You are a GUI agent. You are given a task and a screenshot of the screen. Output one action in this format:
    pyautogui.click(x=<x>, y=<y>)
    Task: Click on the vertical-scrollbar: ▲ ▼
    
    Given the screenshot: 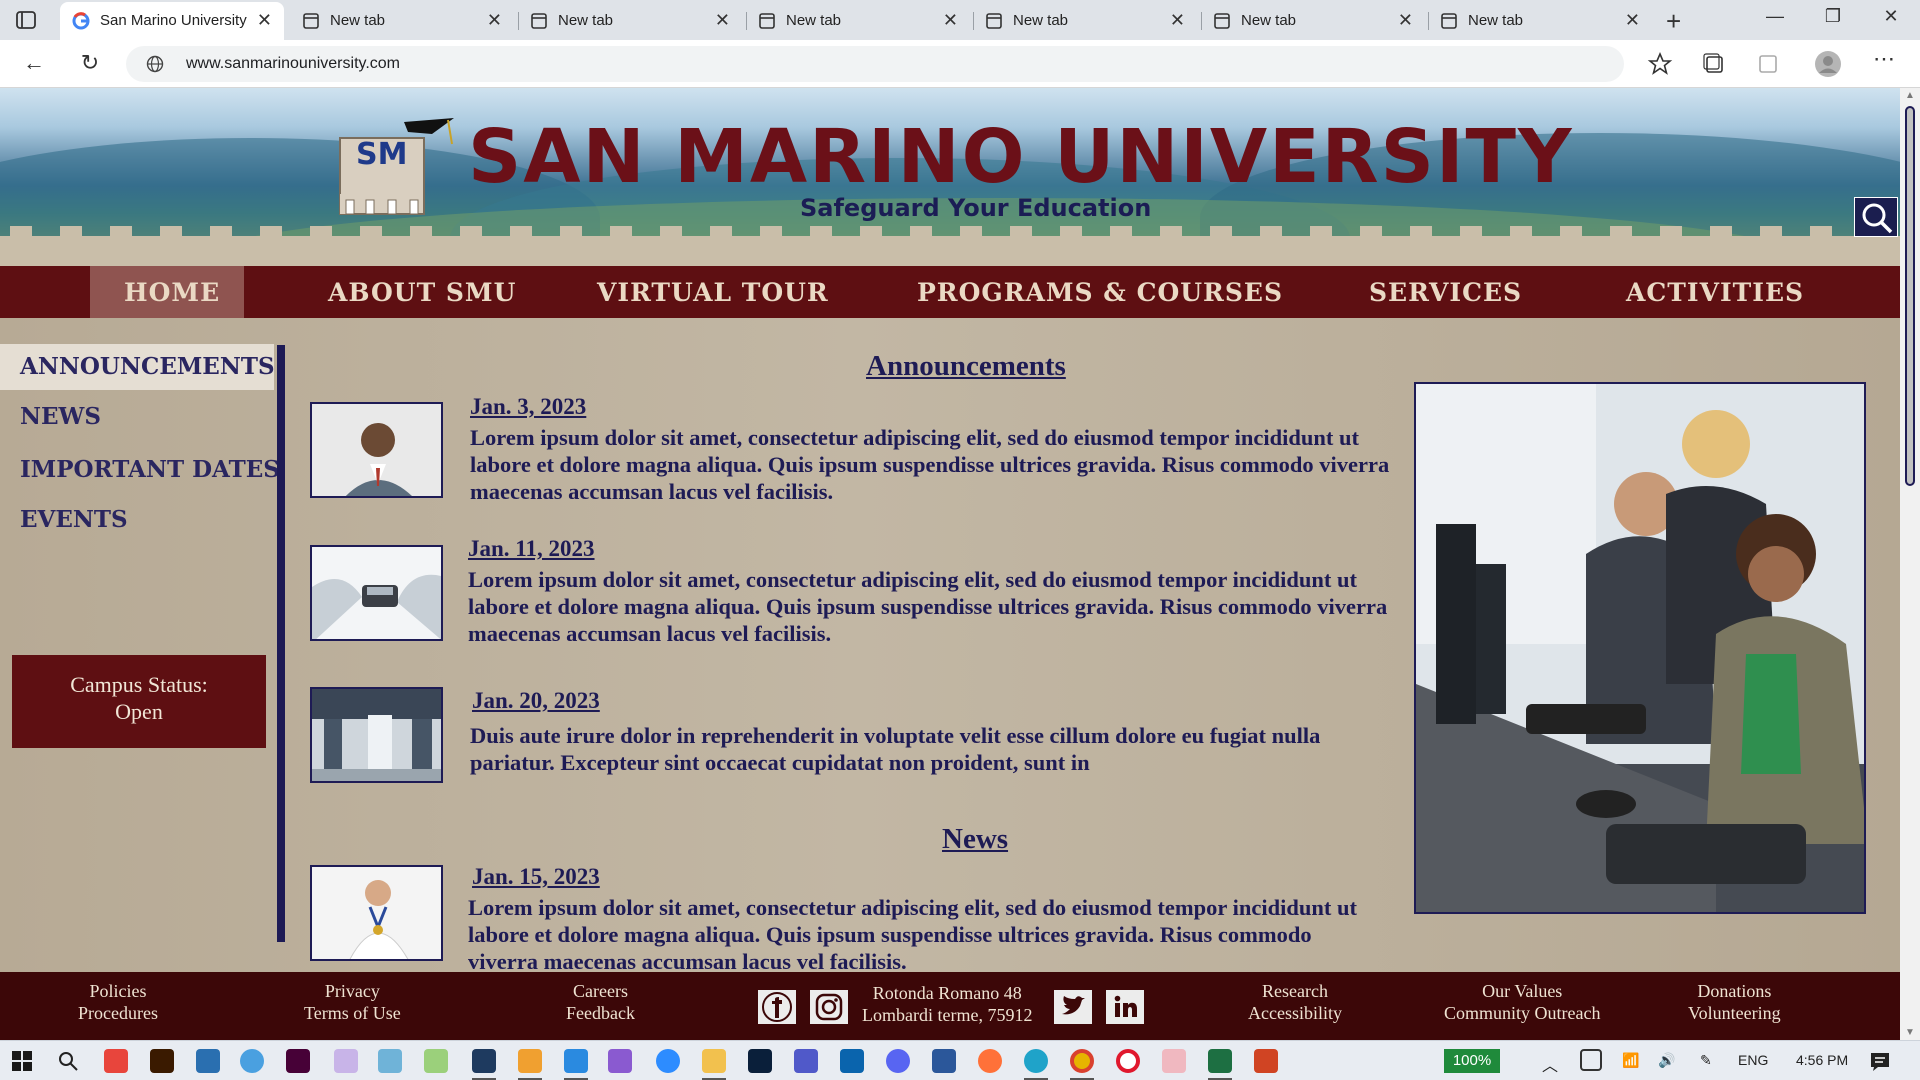 What is the action you would take?
    pyautogui.click(x=1910, y=564)
    